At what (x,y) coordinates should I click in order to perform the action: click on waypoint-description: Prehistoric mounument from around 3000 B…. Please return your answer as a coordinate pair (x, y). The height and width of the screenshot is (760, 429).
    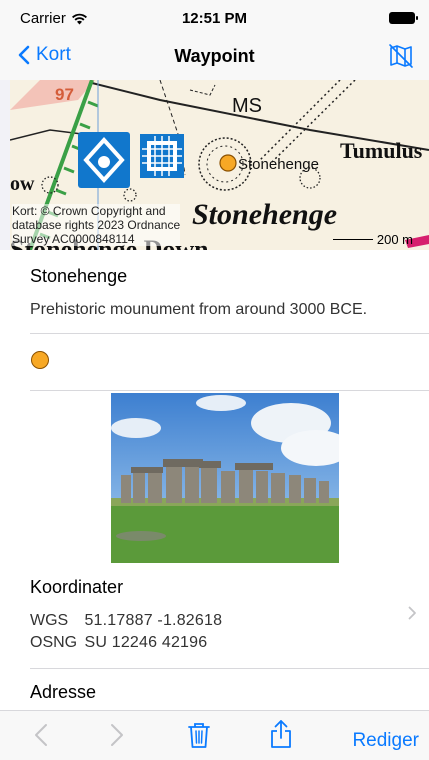
    Looking at the image, I should click on (199, 309).